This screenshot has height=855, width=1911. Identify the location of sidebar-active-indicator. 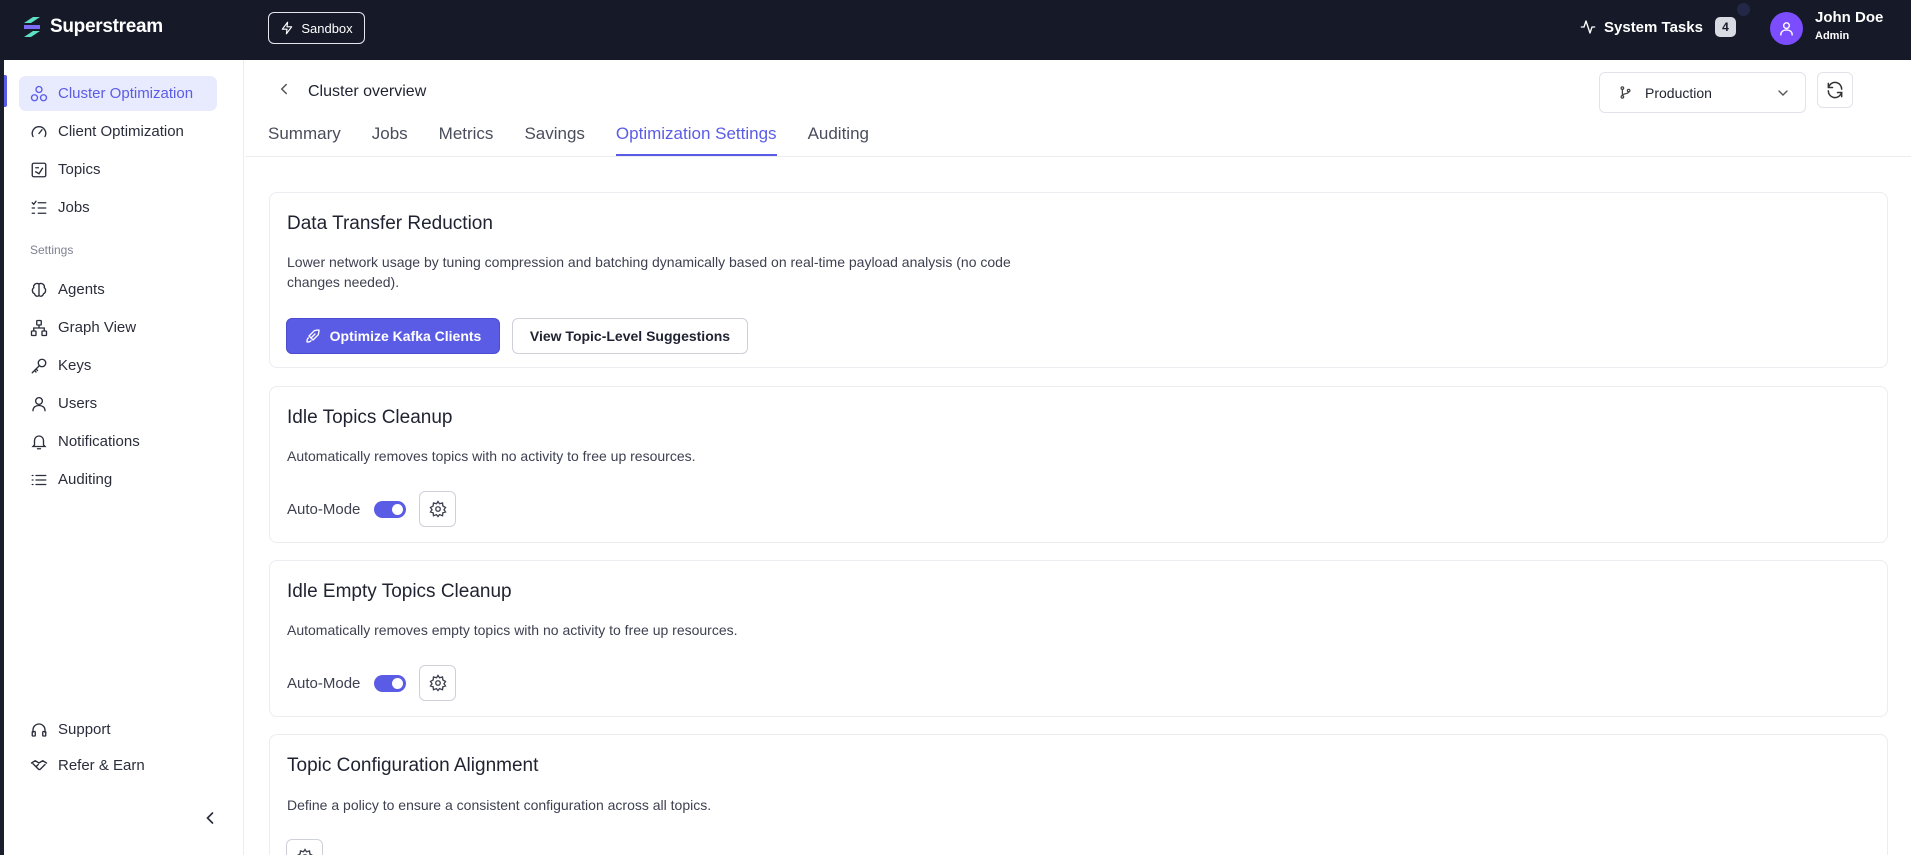
(5, 91).